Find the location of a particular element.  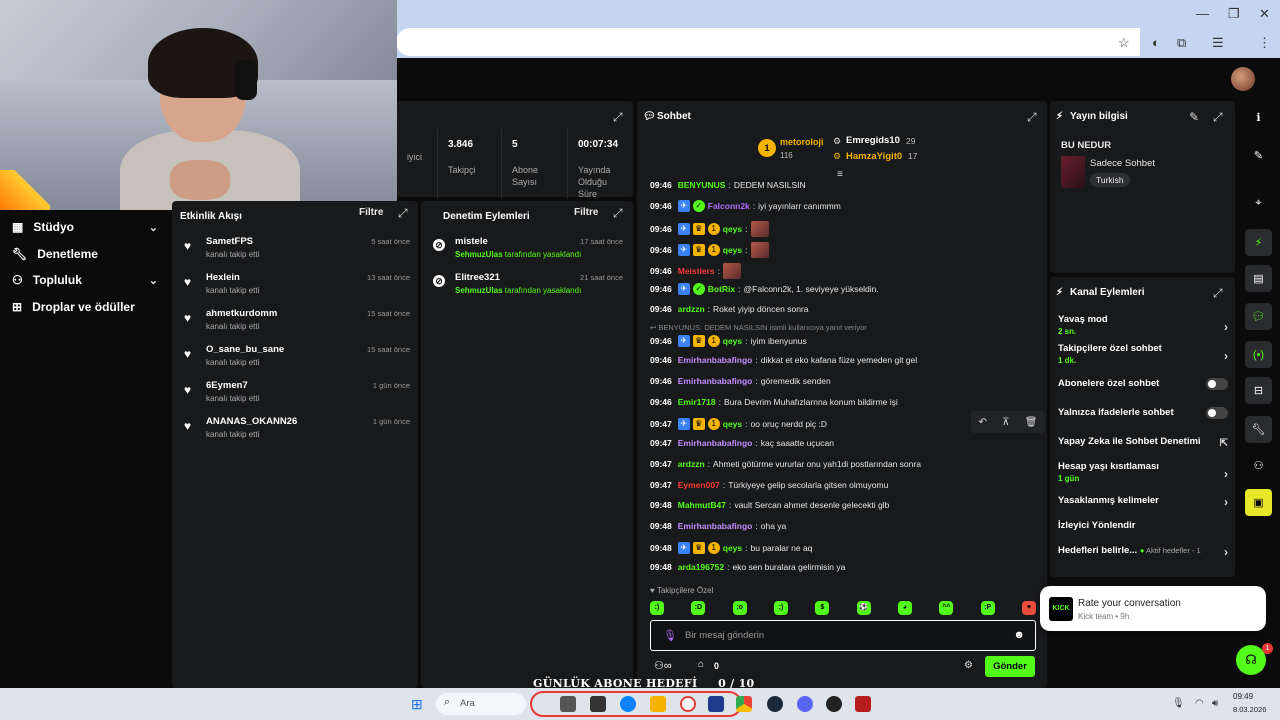

chat-message: 09:46 ✈ ♛ 1 qeys: iyim ibenyunus is located at coordinates (728, 341).